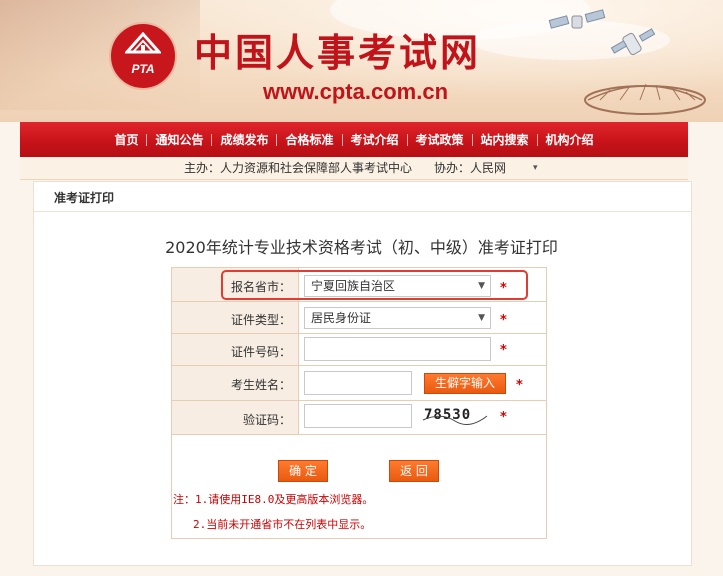 Image resolution: width=723 pixels, height=576 pixels. I want to click on idnum-label-cell: 证件号码：, so click(235, 349).